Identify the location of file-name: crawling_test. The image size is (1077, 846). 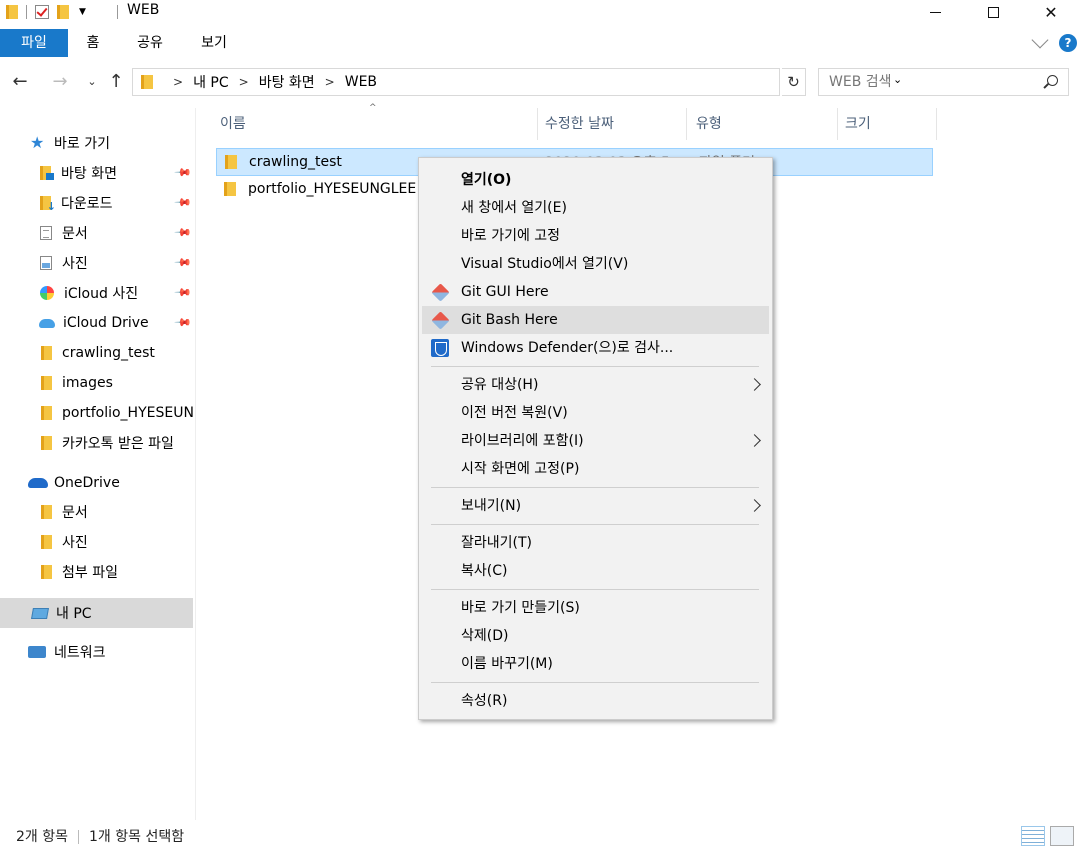
(295, 162).